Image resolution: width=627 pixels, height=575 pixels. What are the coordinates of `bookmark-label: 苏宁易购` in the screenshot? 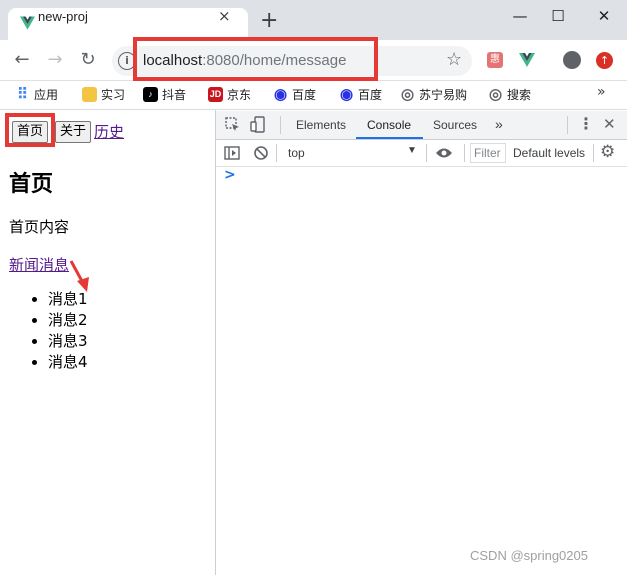 It's located at (443, 94).